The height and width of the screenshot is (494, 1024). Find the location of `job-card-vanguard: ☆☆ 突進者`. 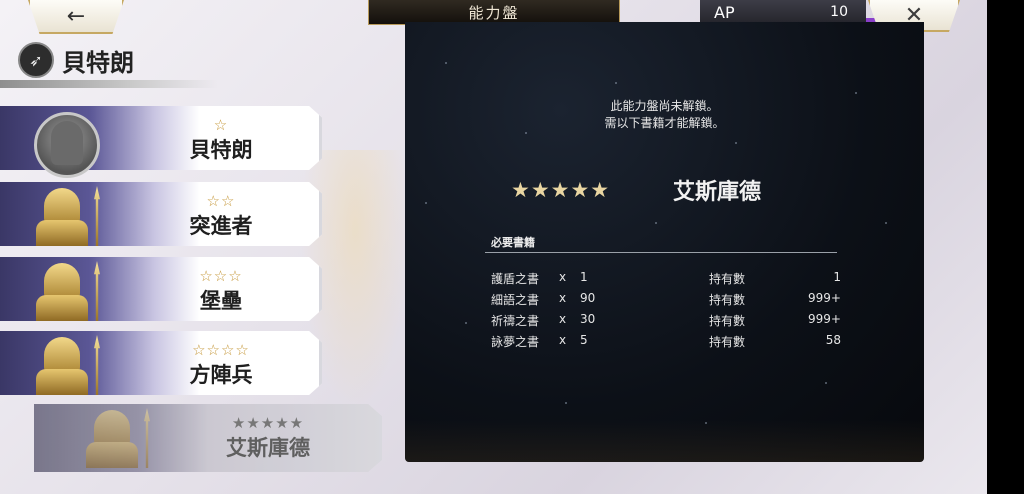

job-card-vanguard: ☆☆ 突進者 is located at coordinates (161, 214).